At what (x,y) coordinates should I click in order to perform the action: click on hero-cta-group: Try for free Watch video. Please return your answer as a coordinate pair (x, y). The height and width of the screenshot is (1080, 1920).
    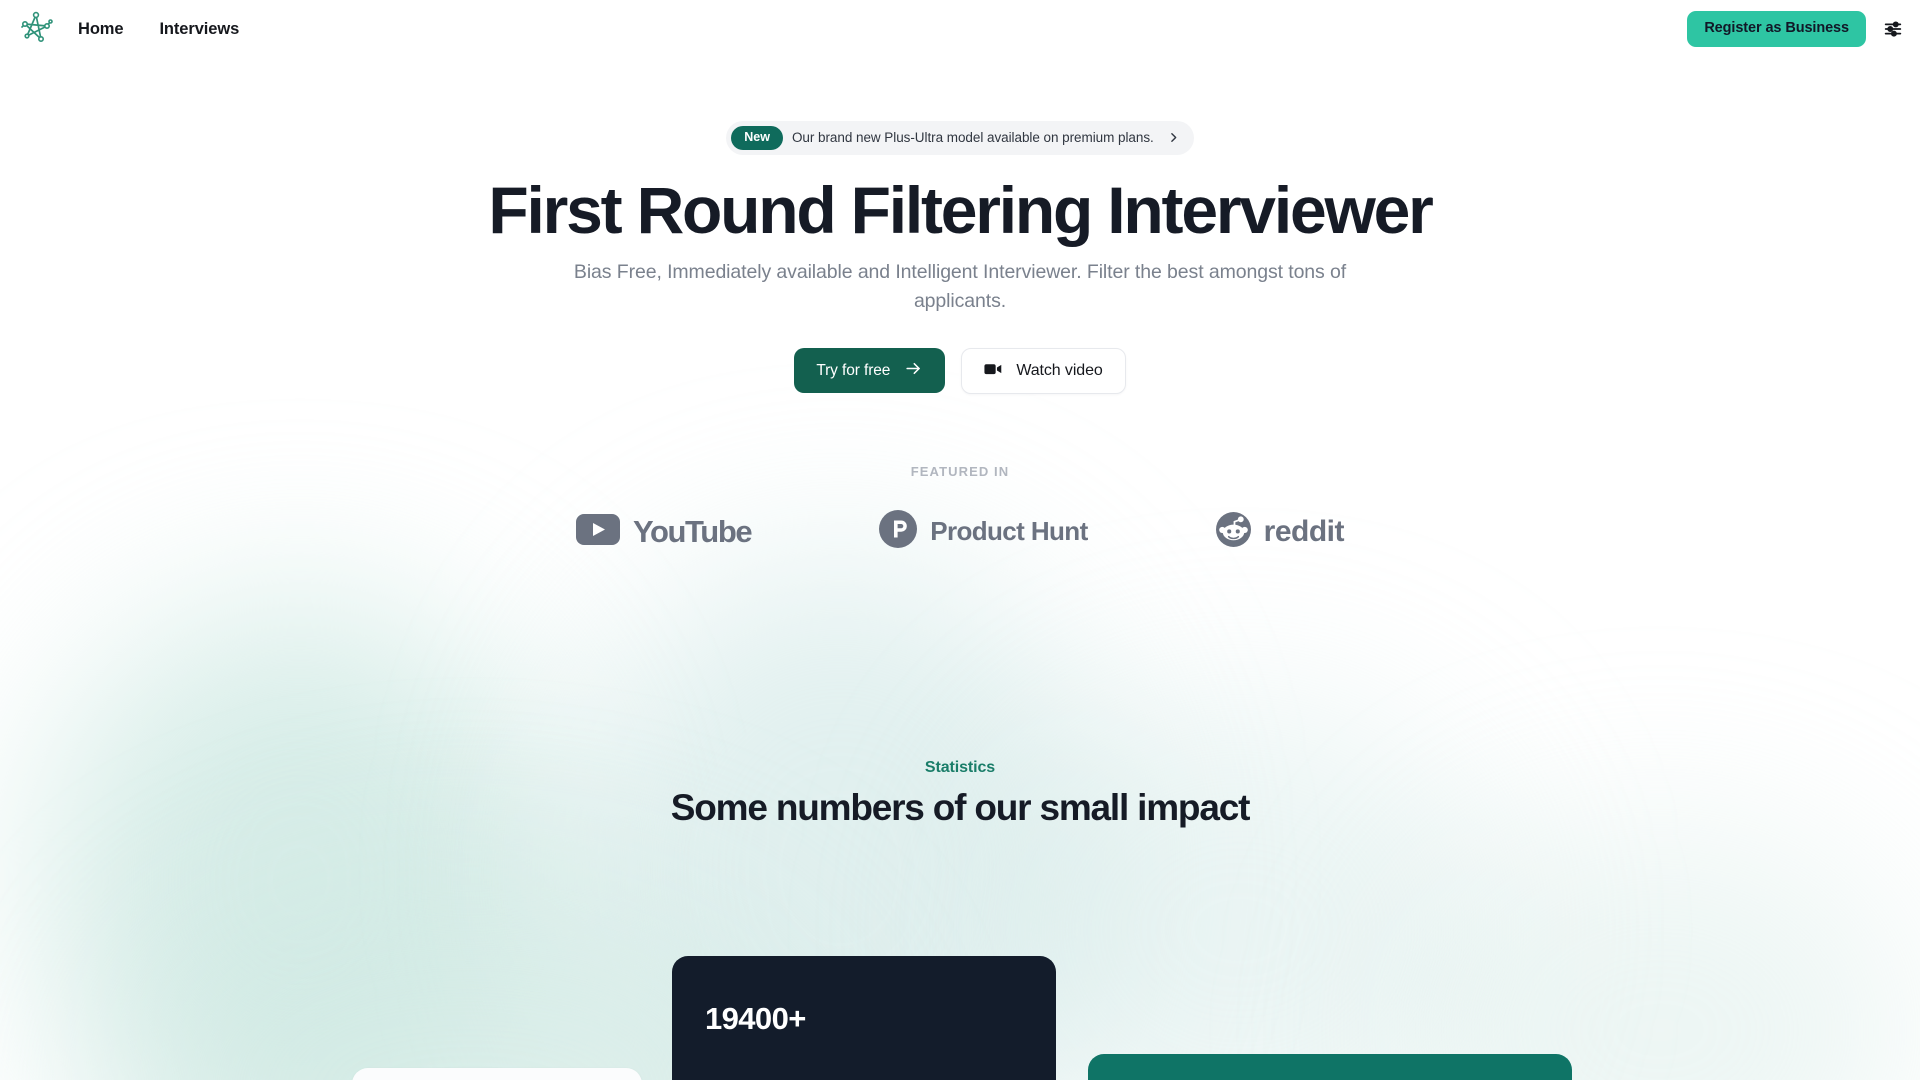
    Looking at the image, I should click on (960, 371).